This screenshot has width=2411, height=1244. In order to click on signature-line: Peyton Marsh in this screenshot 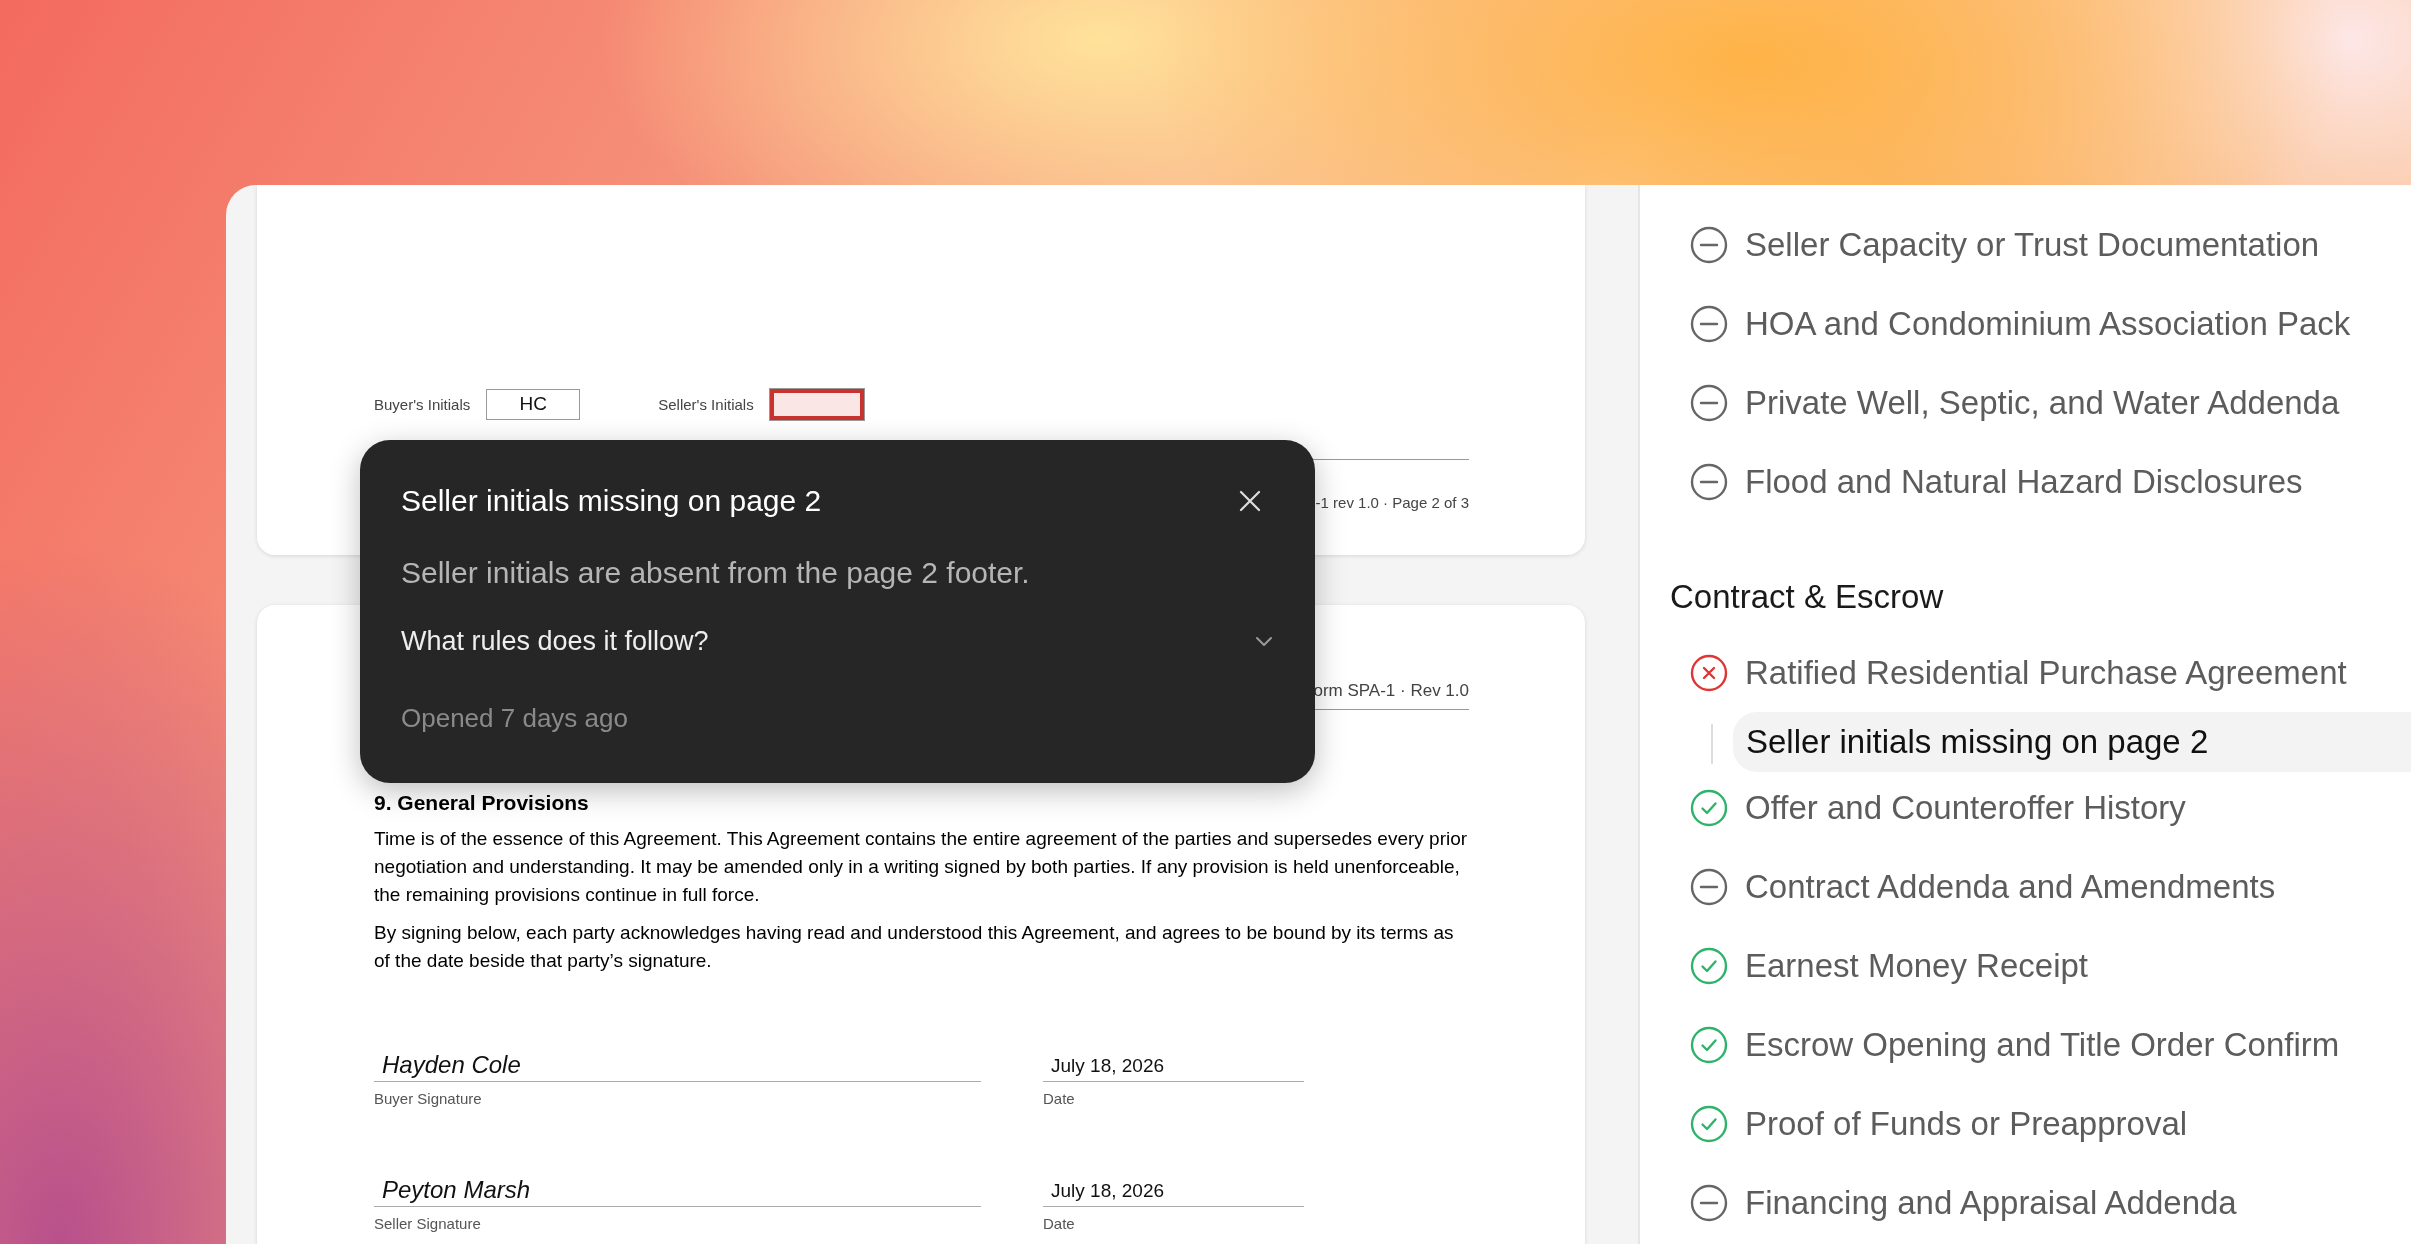, I will do `click(677, 1191)`.